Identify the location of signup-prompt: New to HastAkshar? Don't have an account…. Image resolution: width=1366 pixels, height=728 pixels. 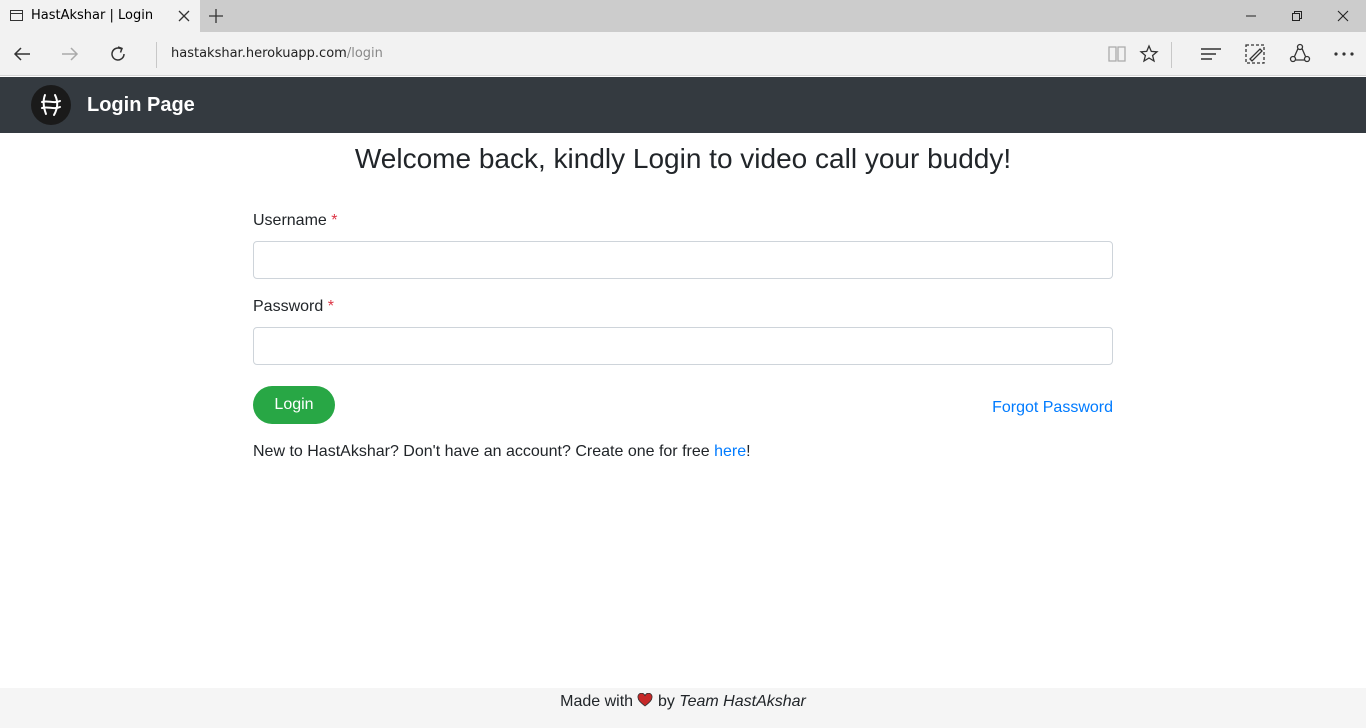
(502, 452).